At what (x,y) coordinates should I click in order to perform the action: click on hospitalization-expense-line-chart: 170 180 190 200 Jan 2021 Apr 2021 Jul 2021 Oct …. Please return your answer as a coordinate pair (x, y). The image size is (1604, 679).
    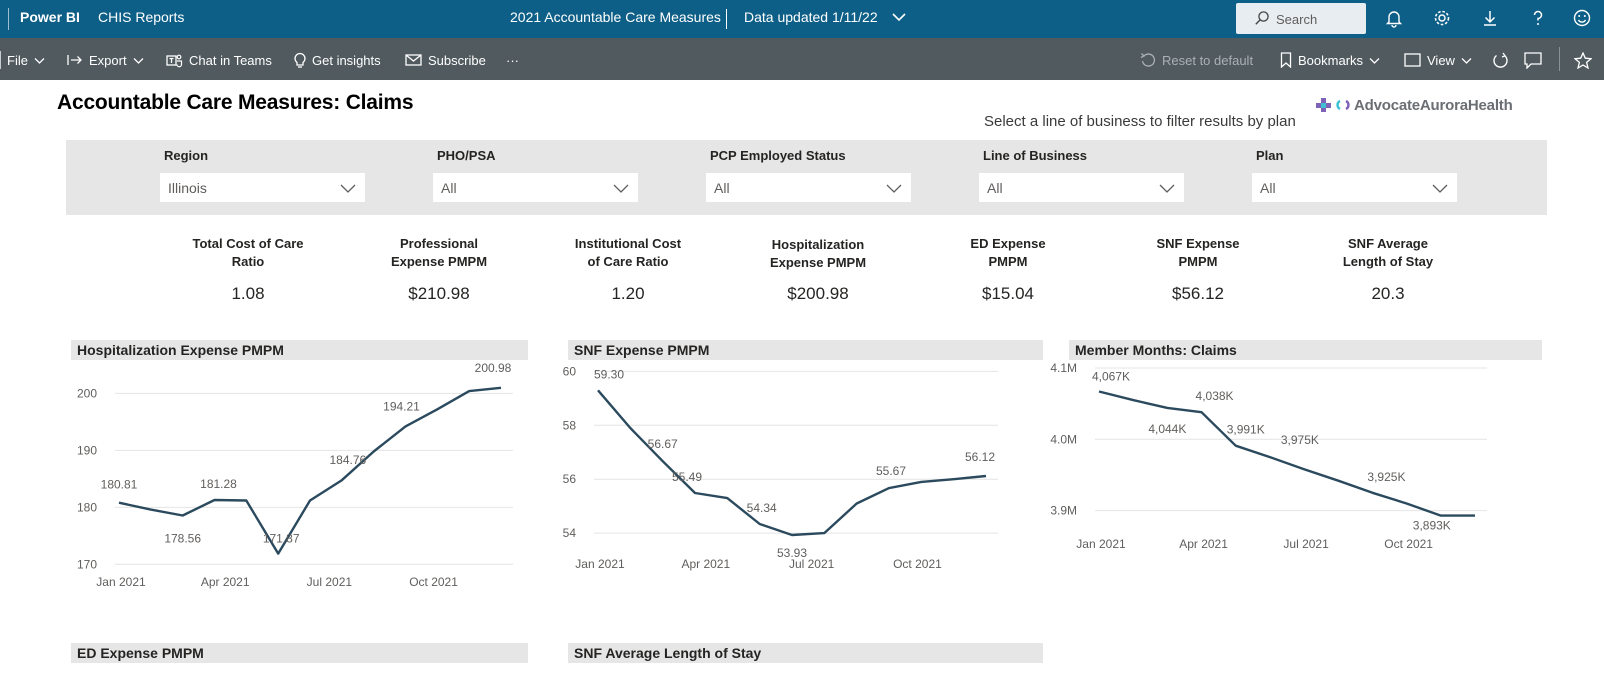
    Looking at the image, I should click on (301, 485).